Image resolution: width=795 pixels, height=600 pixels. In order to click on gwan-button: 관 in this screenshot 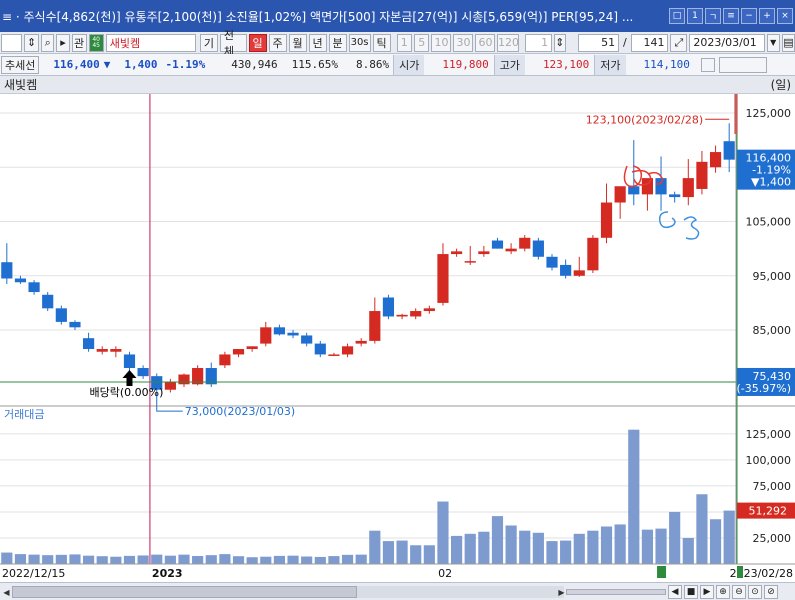, I will do `click(79, 42)`.